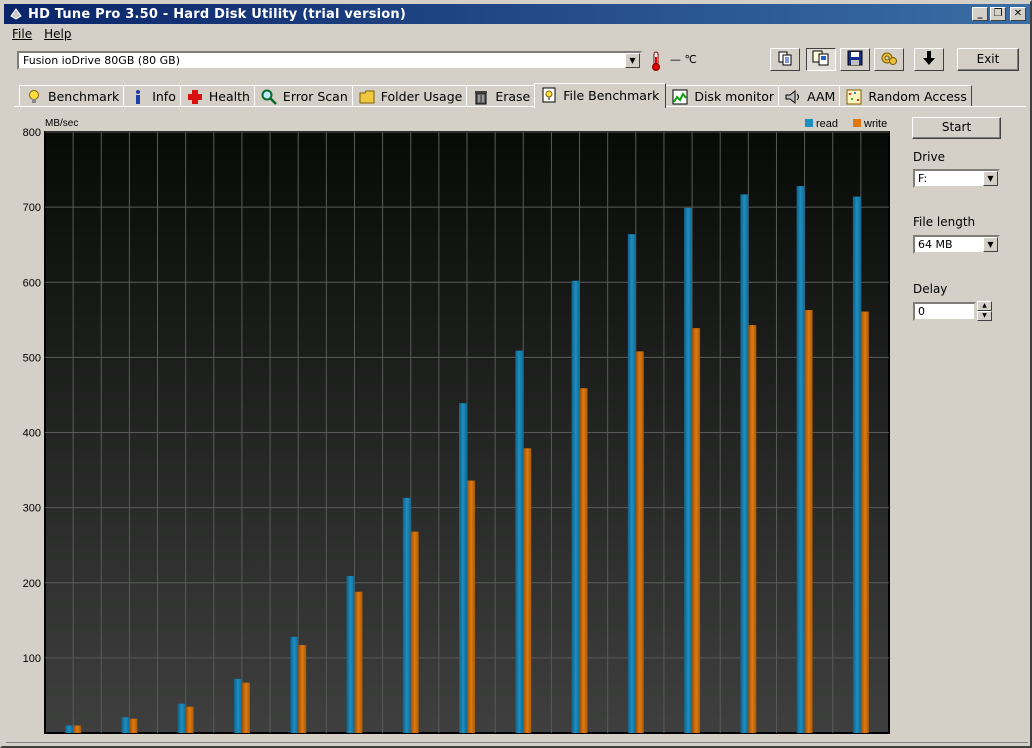  I want to click on tab-label: Disk monitor, so click(734, 96).